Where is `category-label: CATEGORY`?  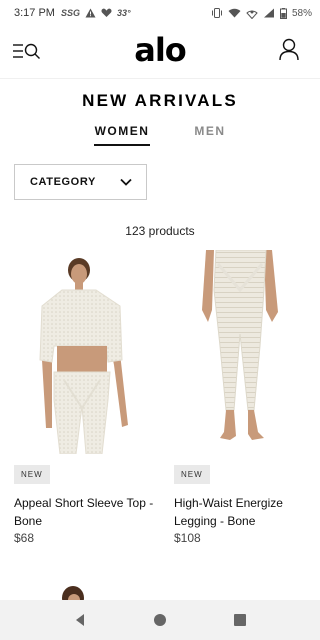 category-label: CATEGORY is located at coordinates (63, 182).